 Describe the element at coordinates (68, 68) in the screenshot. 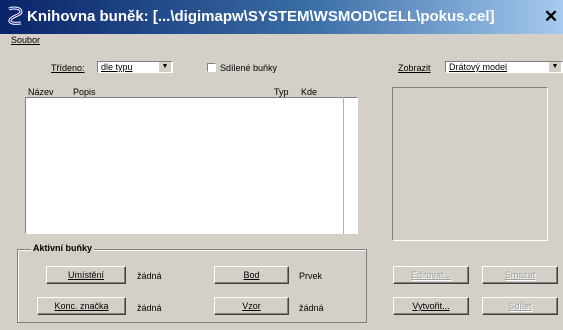

I see `sort-label: Třídeno:` at that location.